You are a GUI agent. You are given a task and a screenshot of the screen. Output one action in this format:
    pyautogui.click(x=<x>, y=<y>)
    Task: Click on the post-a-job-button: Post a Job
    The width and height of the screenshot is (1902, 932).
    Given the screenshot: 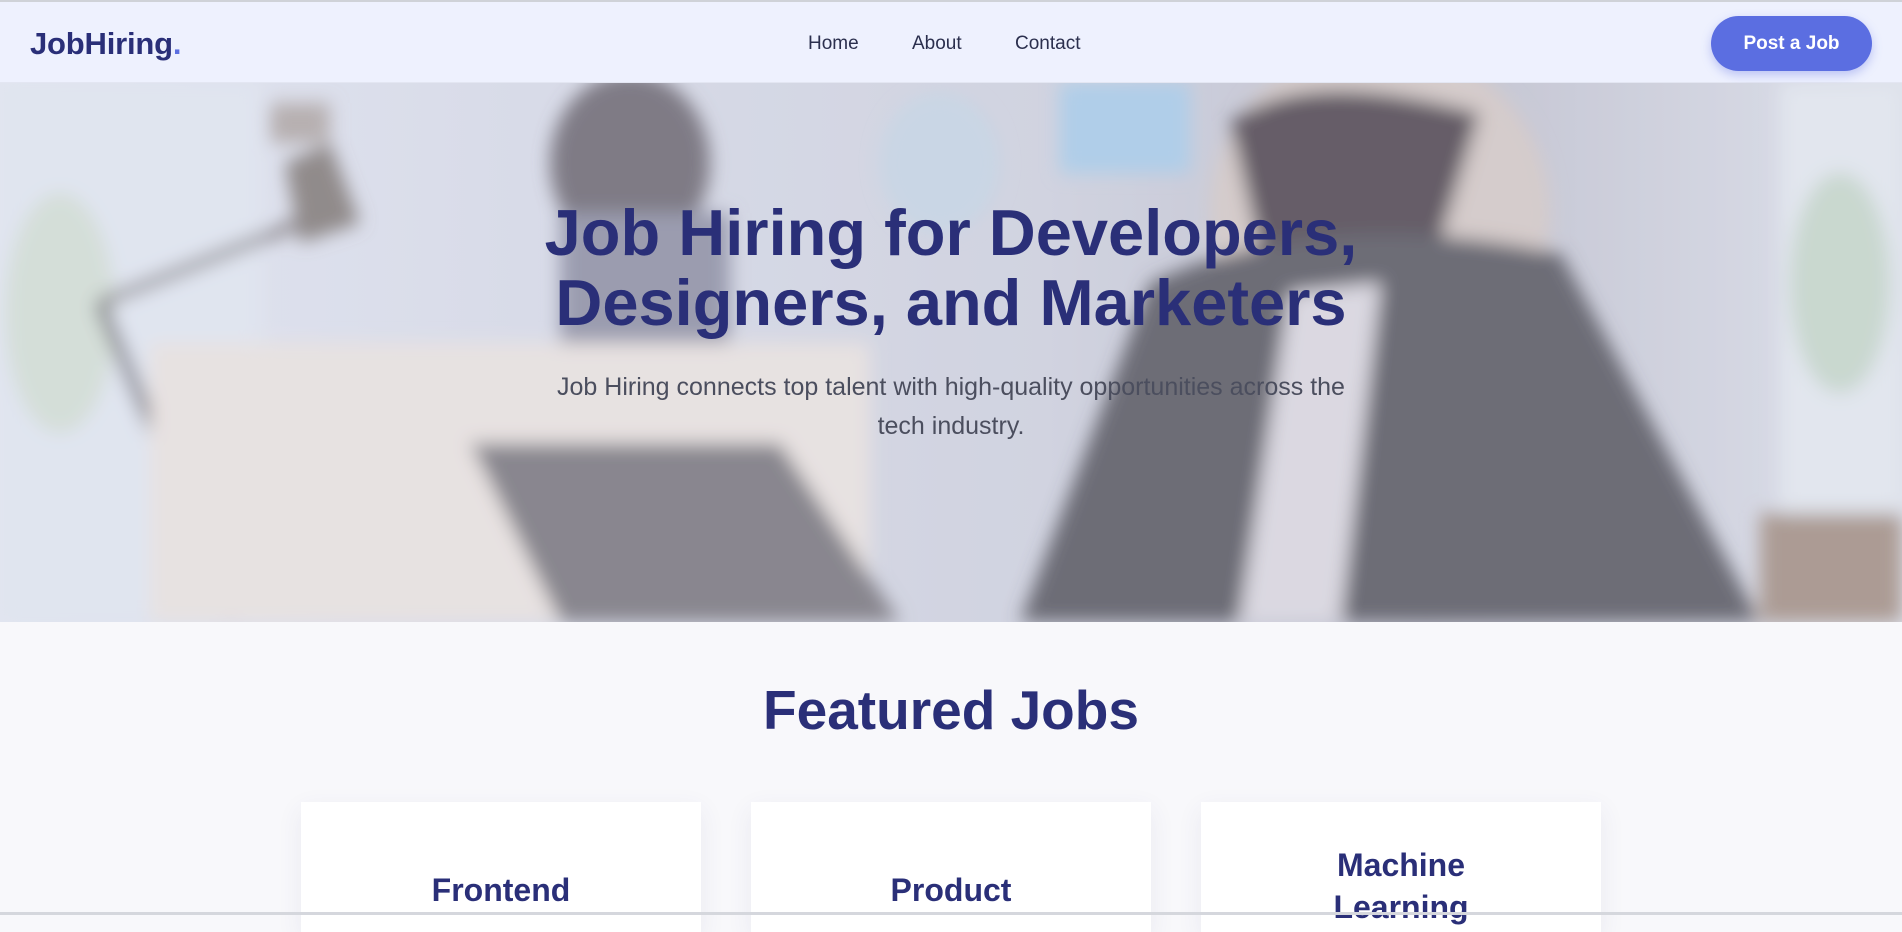 What is the action you would take?
    pyautogui.click(x=1791, y=43)
    